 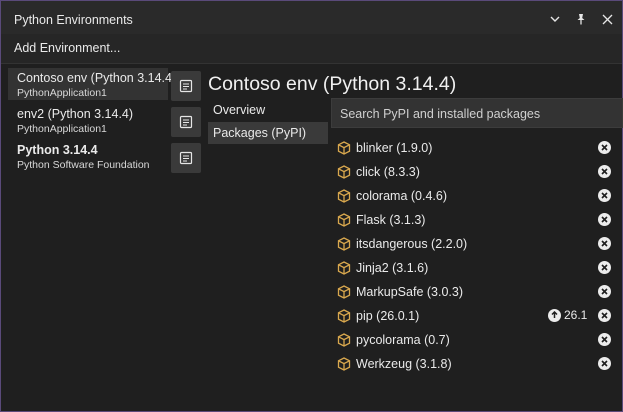 I want to click on package-update-version: 26.1, so click(x=576, y=315).